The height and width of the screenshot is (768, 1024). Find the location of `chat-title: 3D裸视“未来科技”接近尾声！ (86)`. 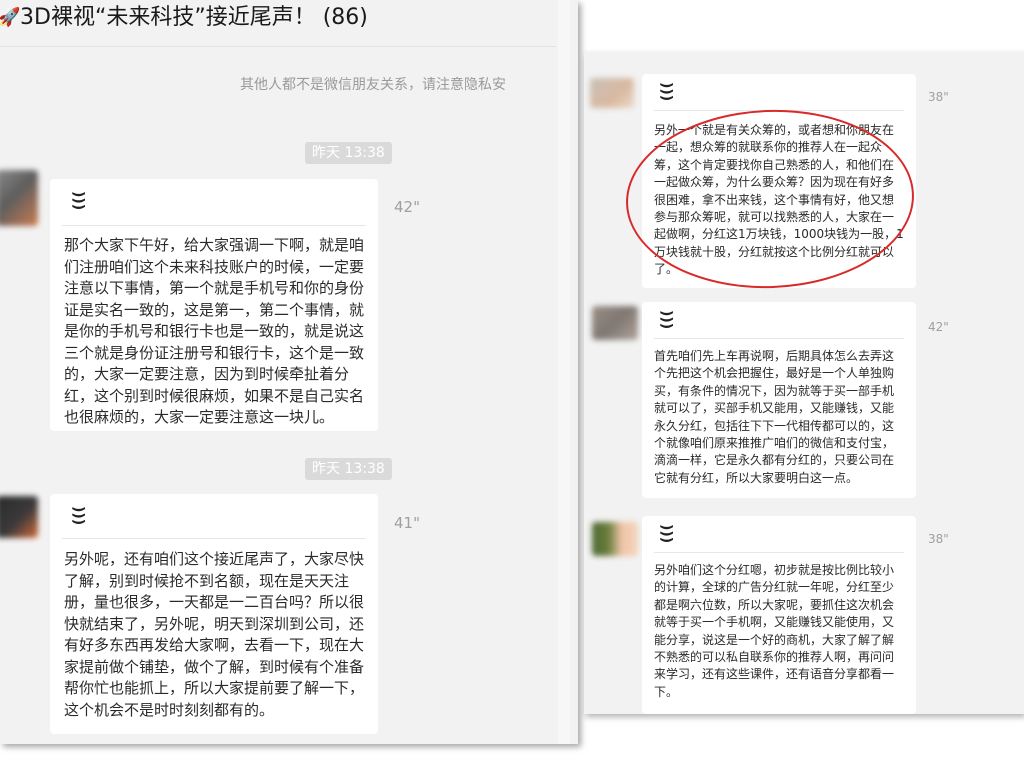

chat-title: 3D裸视“未来科技”接近尾声！ (86) is located at coordinates (194, 17).